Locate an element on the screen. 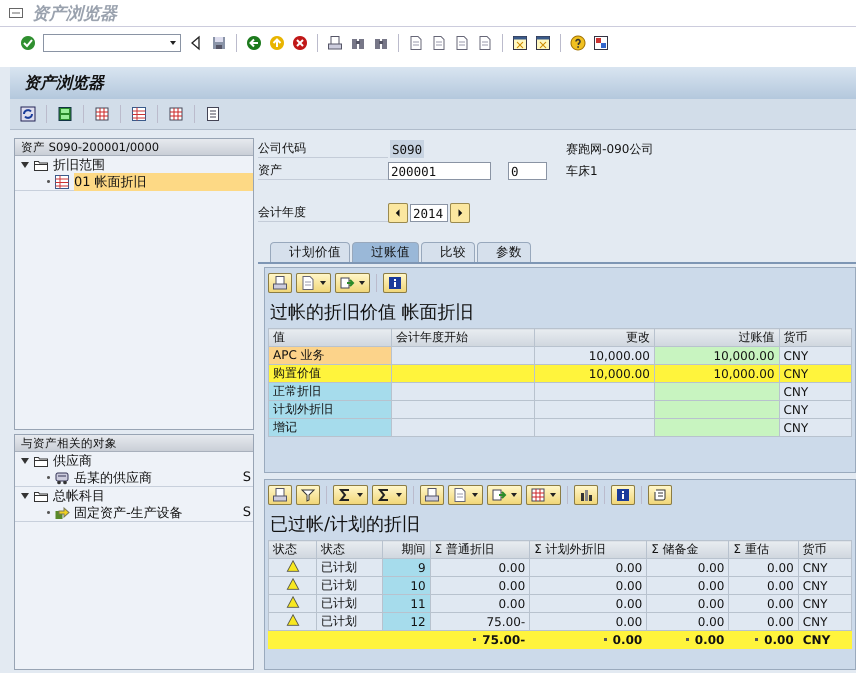 Image resolution: width=856 pixels, height=673 pixels. layout-icon is located at coordinates (601, 43).